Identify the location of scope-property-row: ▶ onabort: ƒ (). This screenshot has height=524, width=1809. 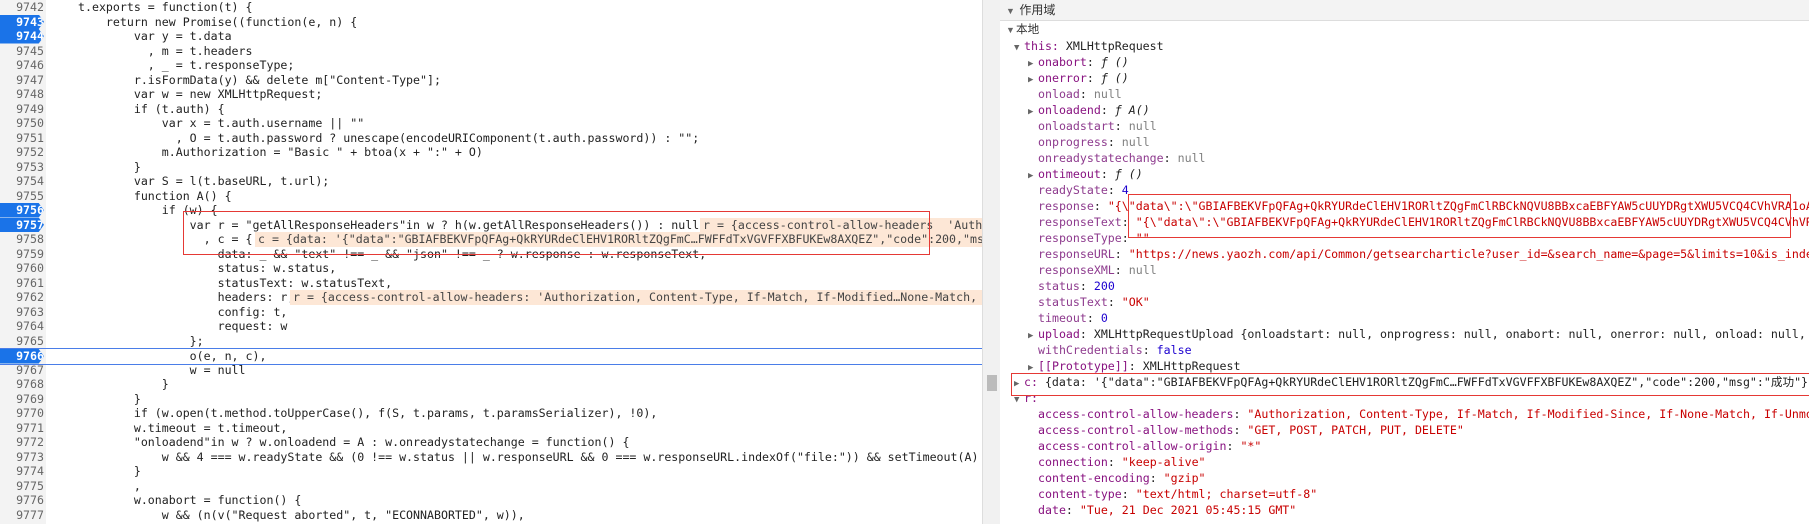
(1078, 62).